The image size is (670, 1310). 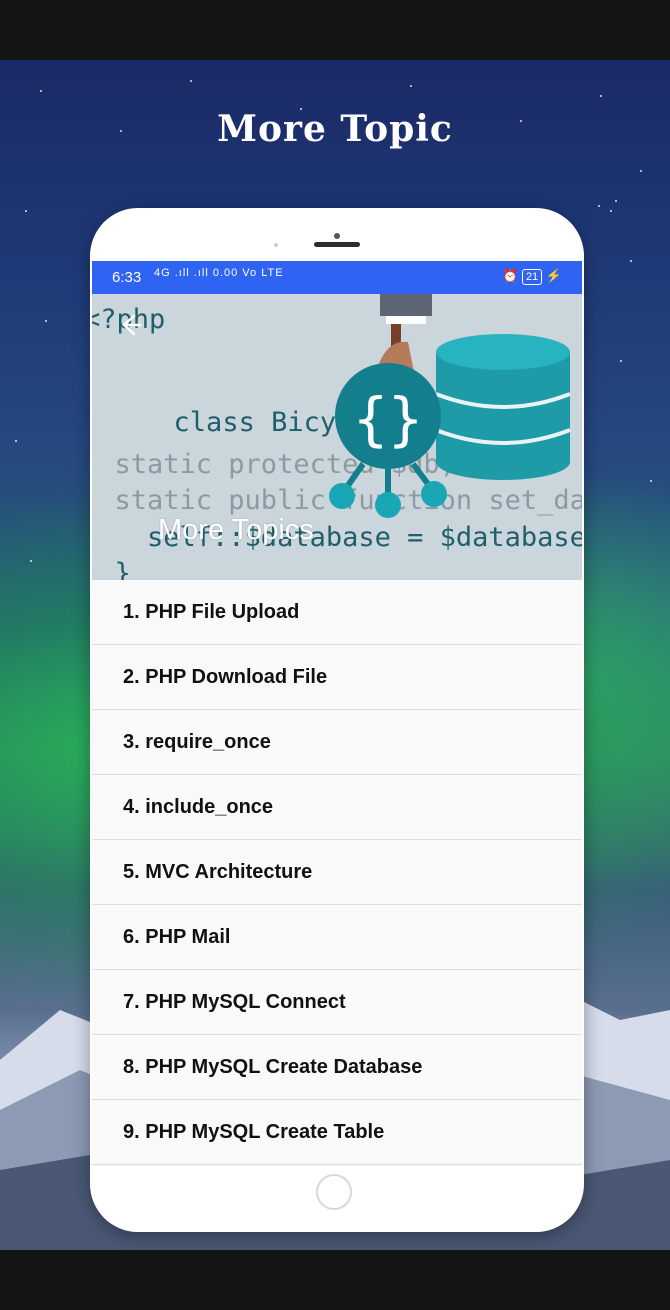 I want to click on home-button, so click(x=334, y=1192).